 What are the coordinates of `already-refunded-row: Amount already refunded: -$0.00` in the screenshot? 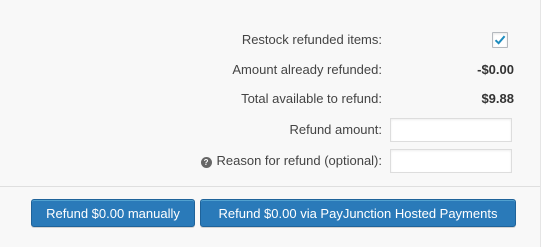 It's located at (270, 70).